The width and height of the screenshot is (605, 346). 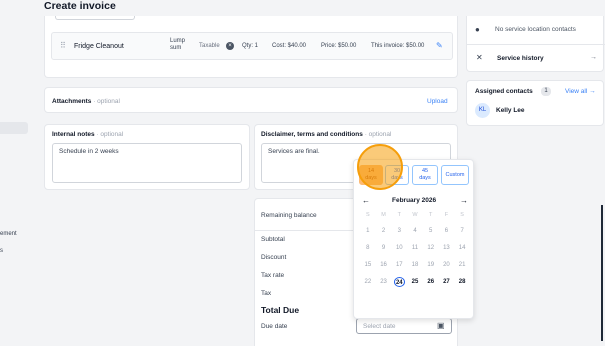 I want to click on price-value: Price: $50.00, so click(x=339, y=46).